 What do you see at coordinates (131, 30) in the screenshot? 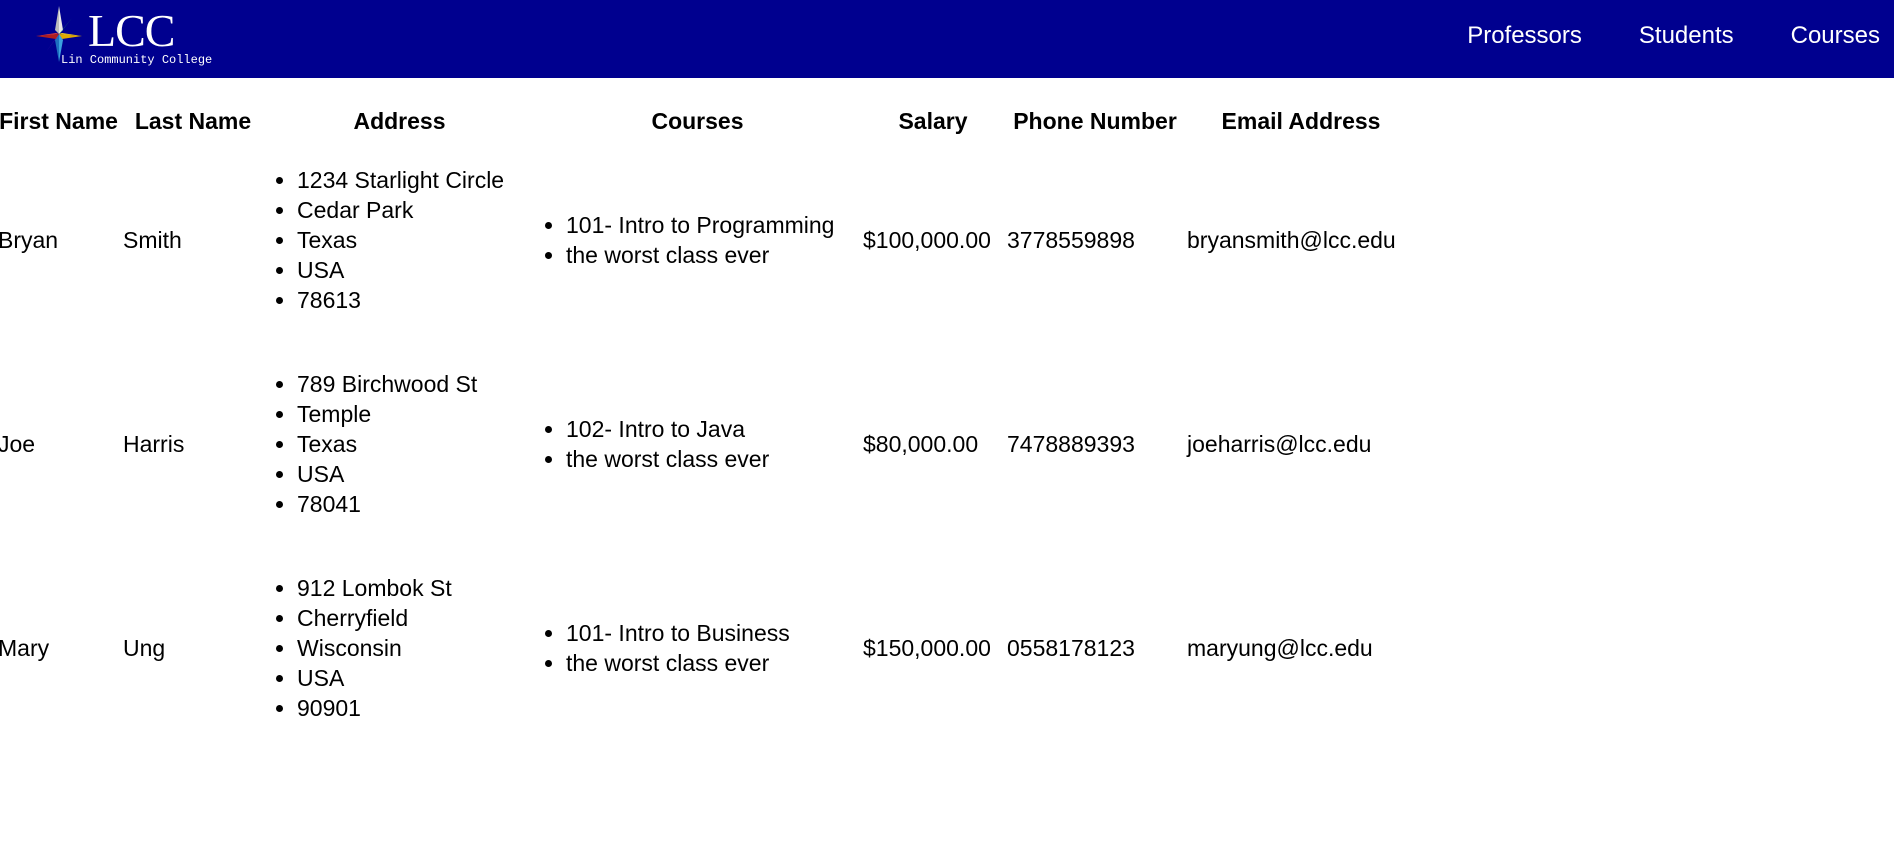
I see `logo-text: LCC` at bounding box center [131, 30].